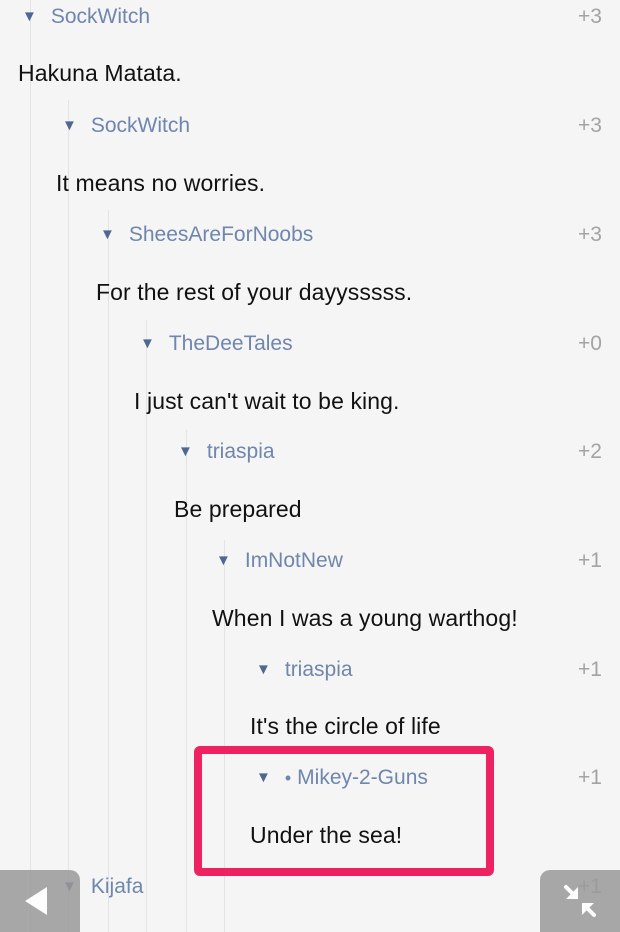 The image size is (620, 932). I want to click on collapse-arrows-icon, so click(580, 901).